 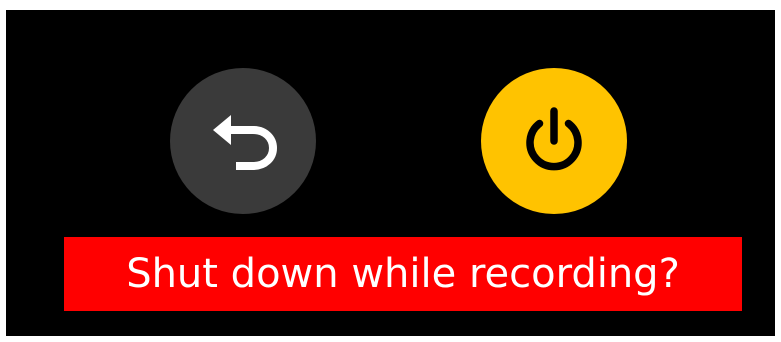 I want to click on power-icon, so click(x=554, y=139).